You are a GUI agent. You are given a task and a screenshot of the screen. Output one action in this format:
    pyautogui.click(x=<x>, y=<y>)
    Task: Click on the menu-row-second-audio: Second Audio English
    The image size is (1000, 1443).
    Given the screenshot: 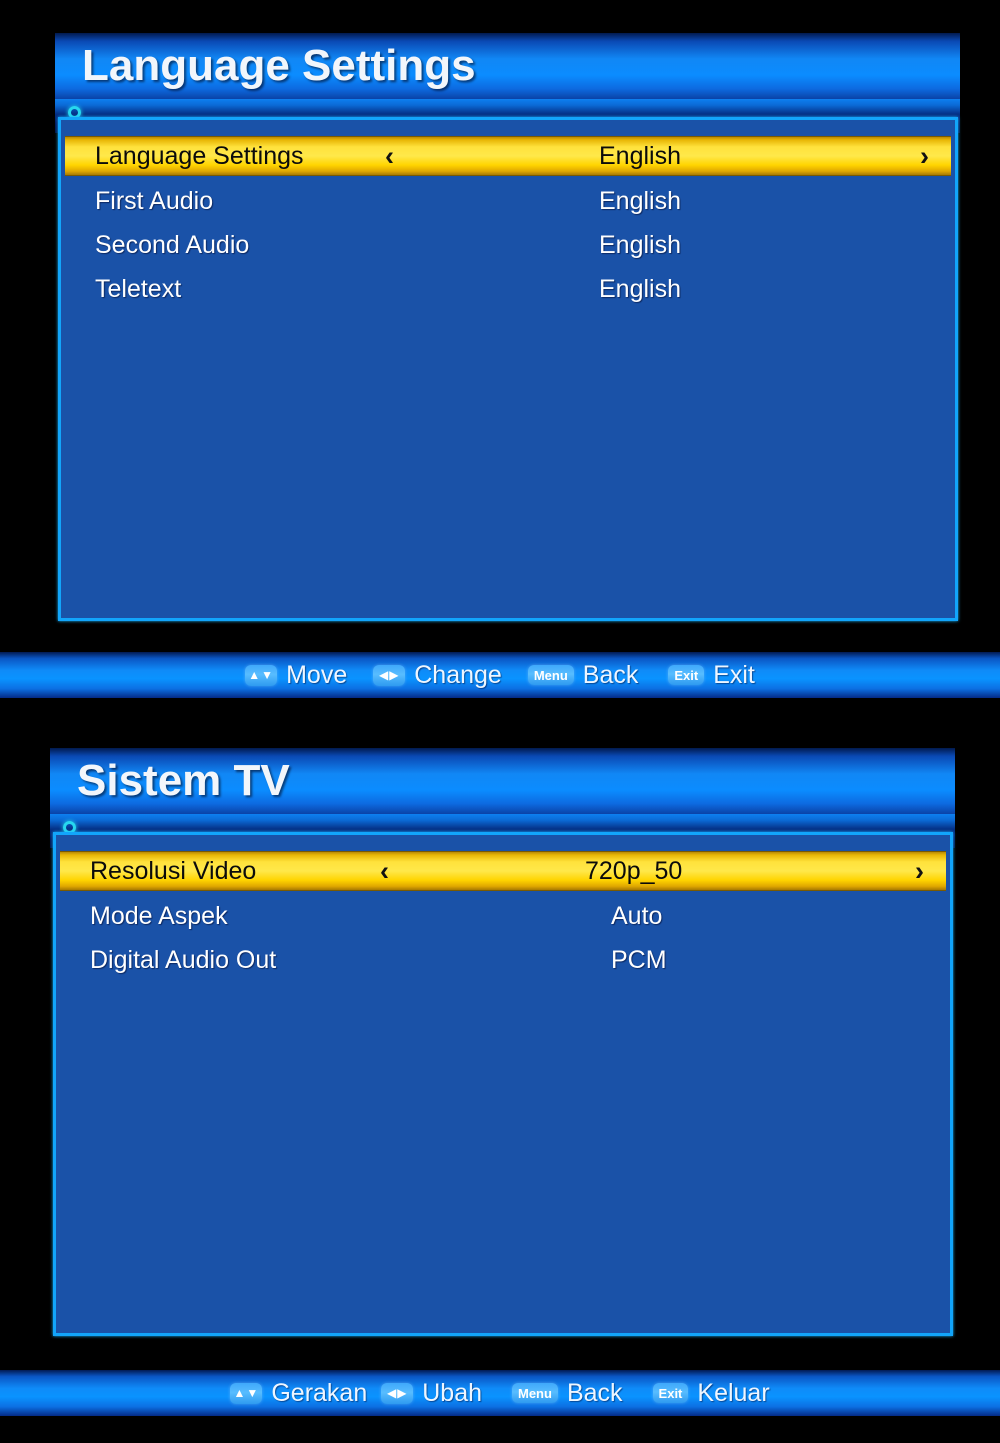 What is the action you would take?
    pyautogui.click(x=508, y=245)
    